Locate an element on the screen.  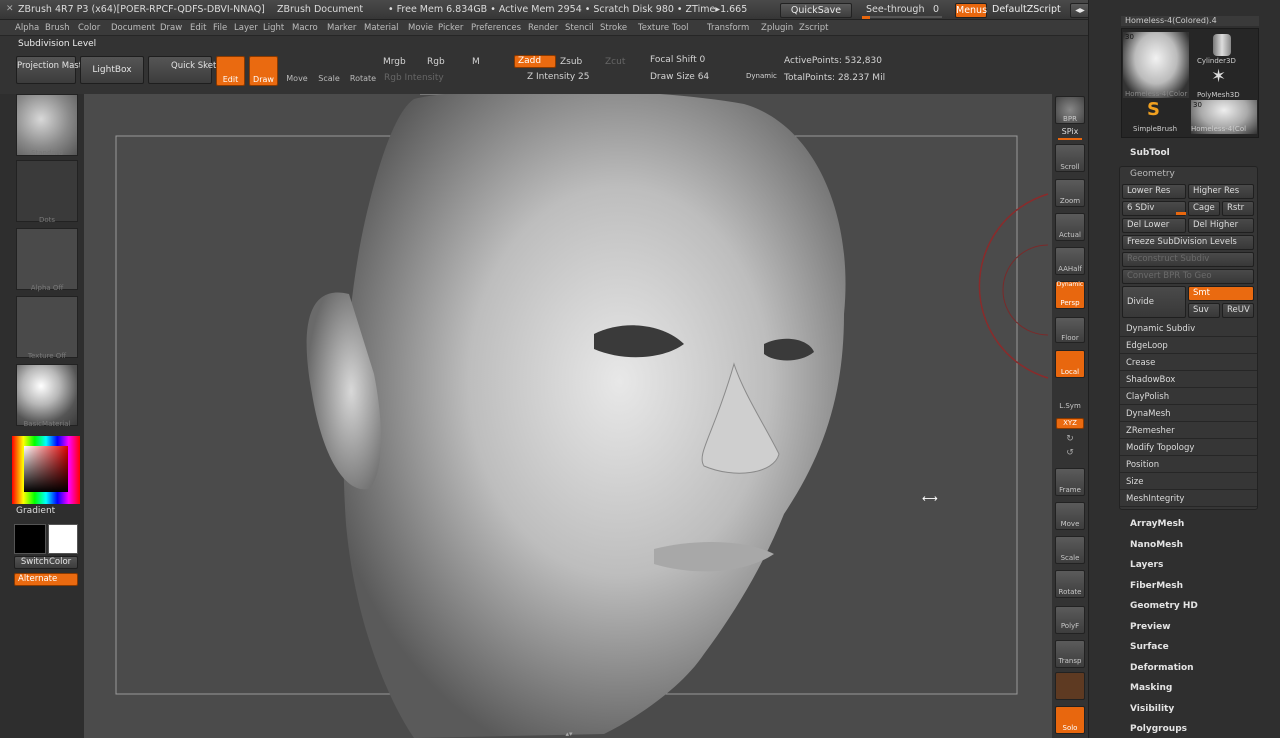
menu-macro: Macro is located at coordinates (305, 28).